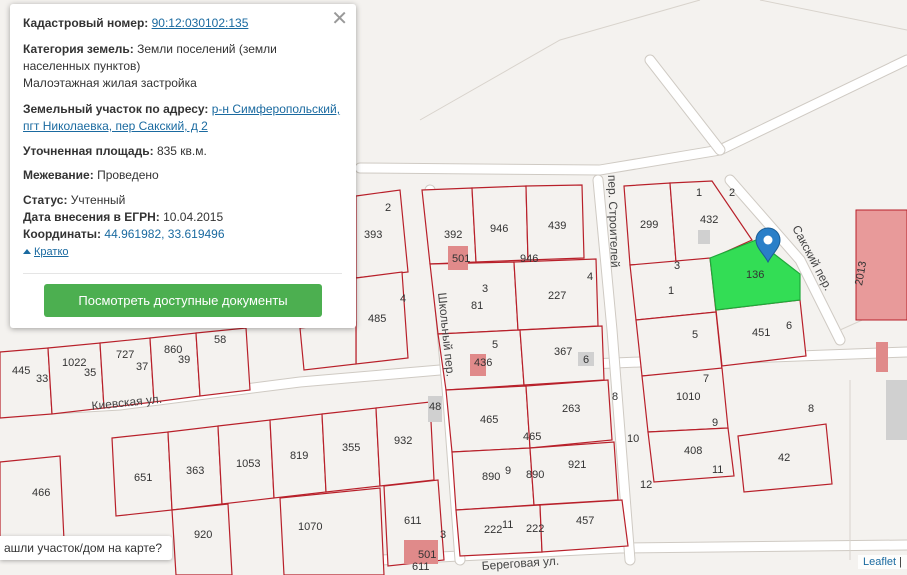  Describe the element at coordinates (74, 363) in the screenshot. I see `parcel-label: 1022` at that location.